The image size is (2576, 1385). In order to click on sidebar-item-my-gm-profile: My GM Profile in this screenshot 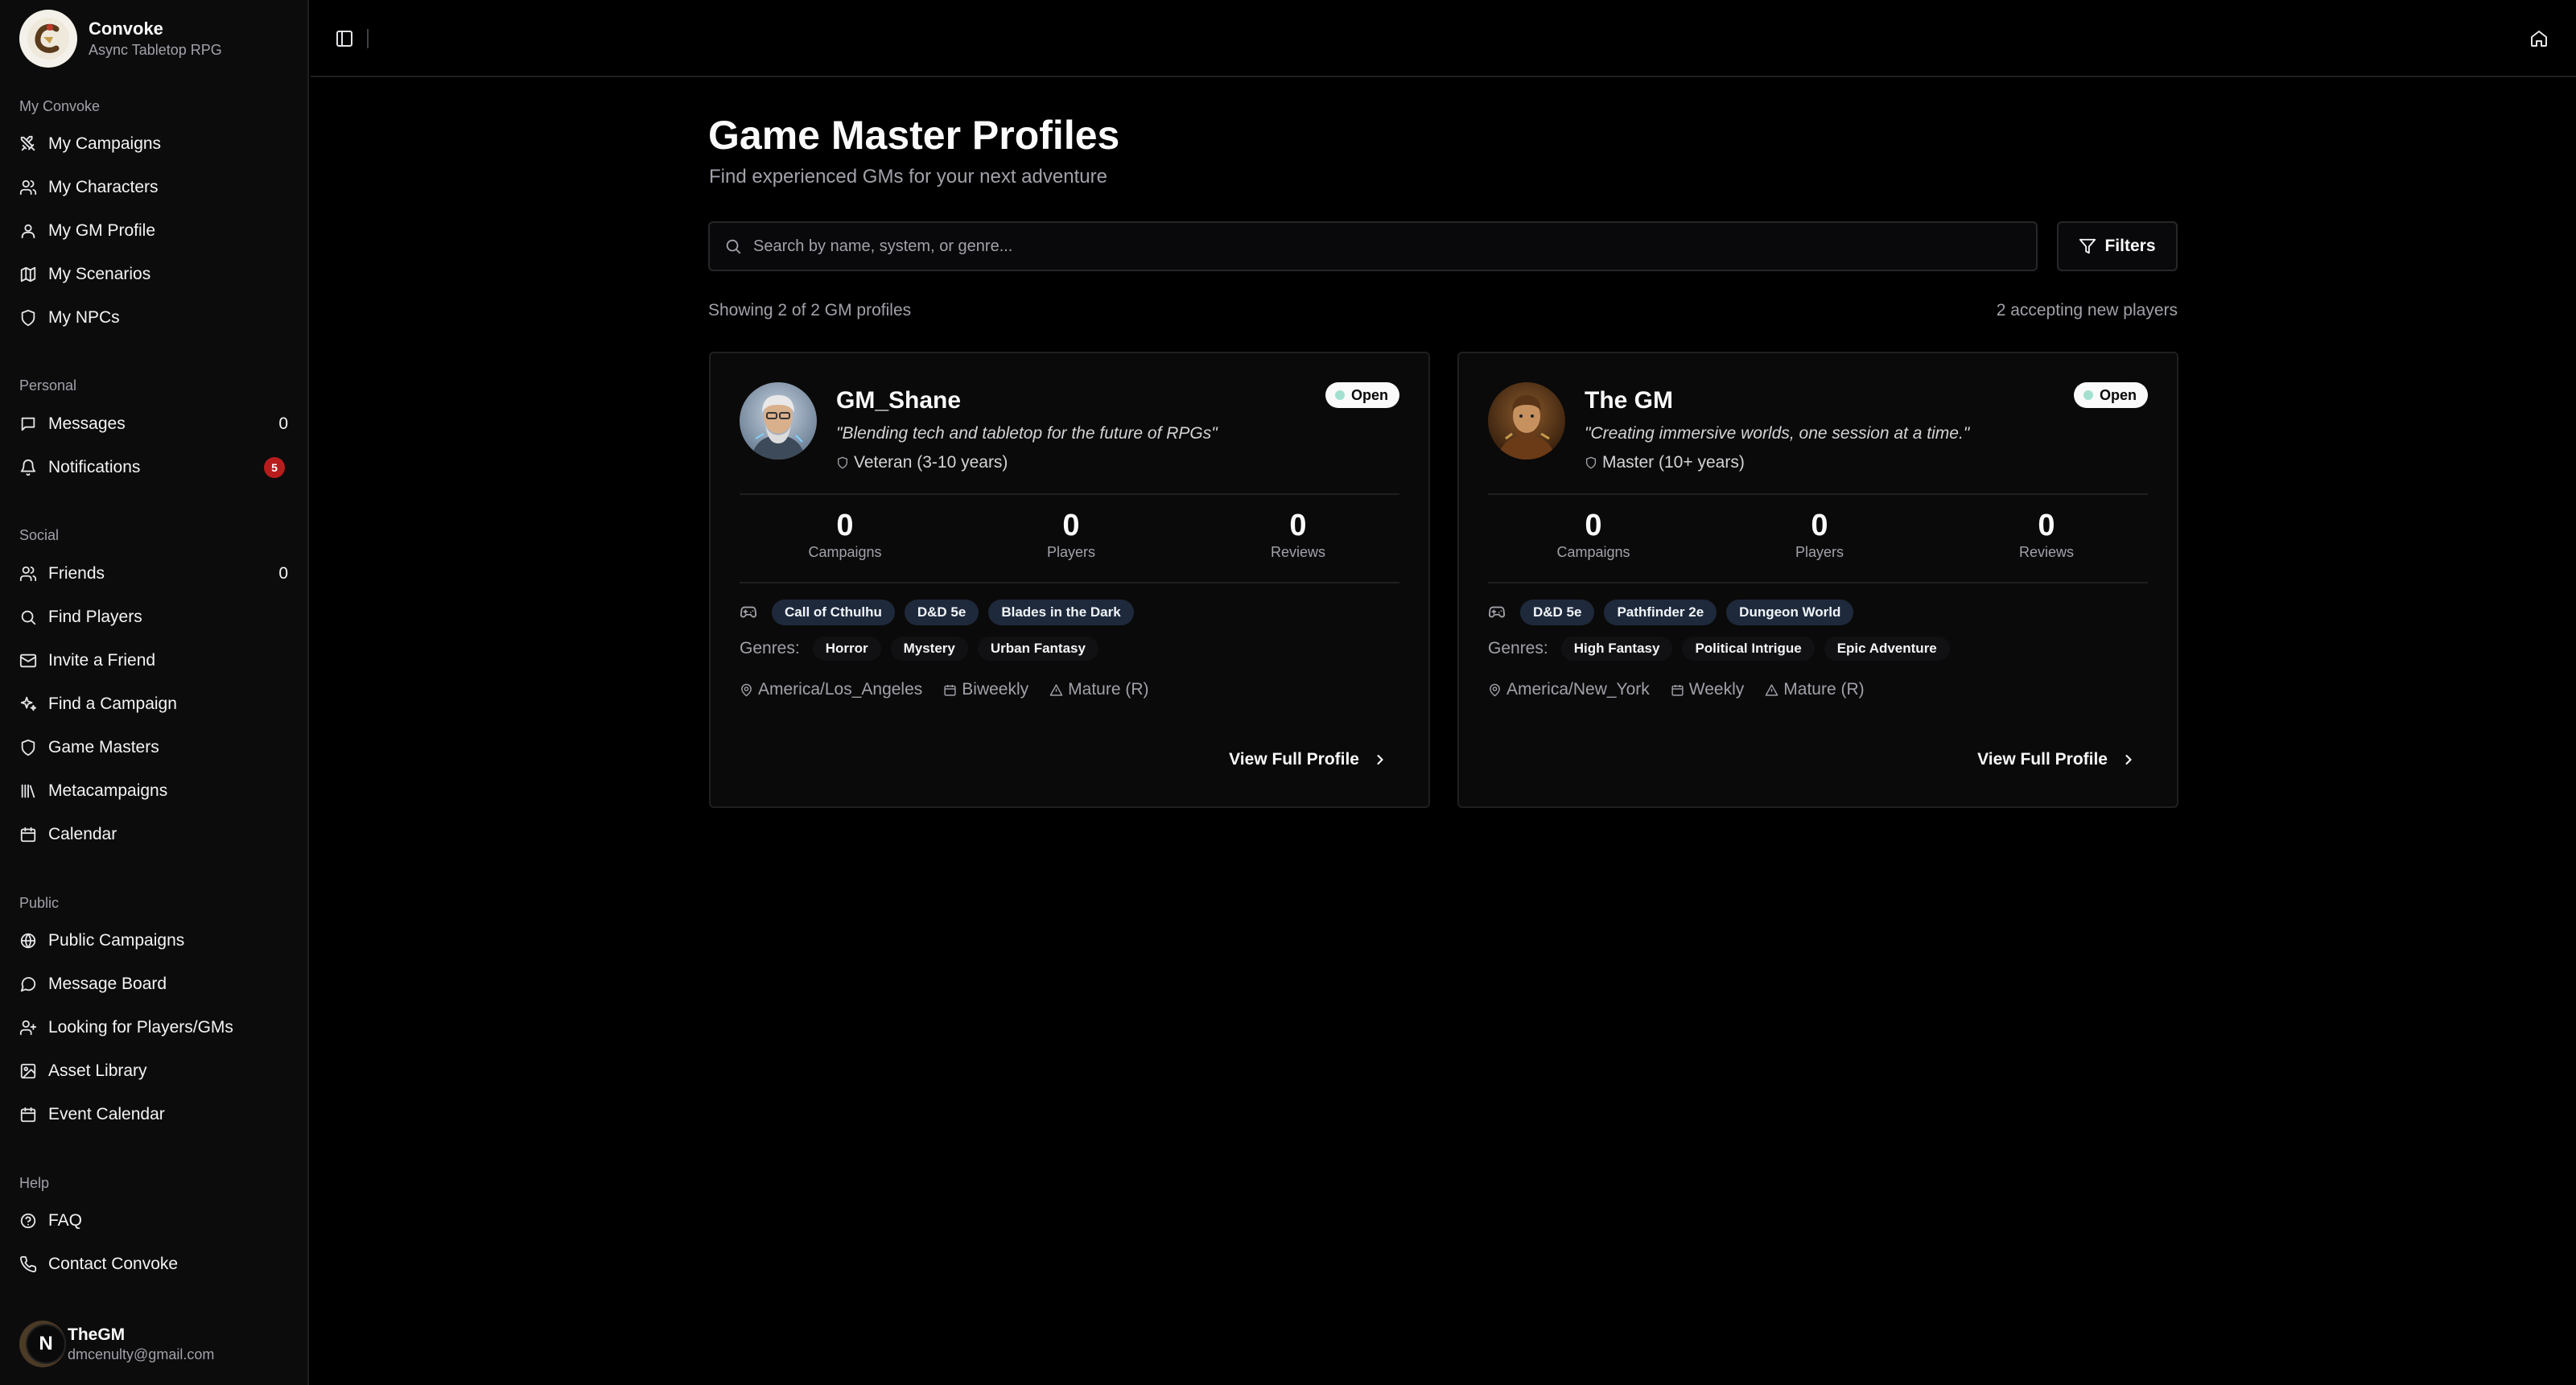, I will do `click(151, 230)`.